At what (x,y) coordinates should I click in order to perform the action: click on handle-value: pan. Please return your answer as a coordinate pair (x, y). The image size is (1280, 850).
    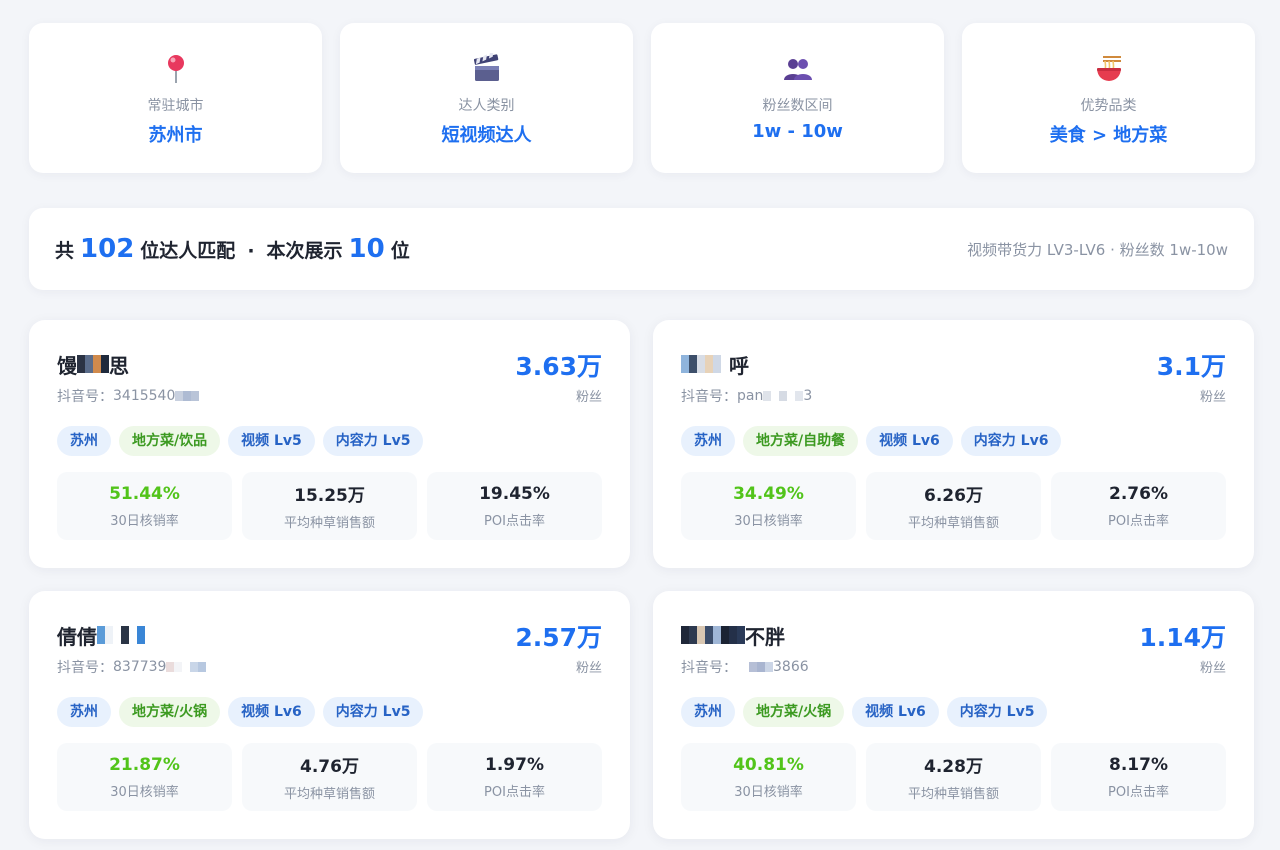
    Looking at the image, I should click on (750, 396).